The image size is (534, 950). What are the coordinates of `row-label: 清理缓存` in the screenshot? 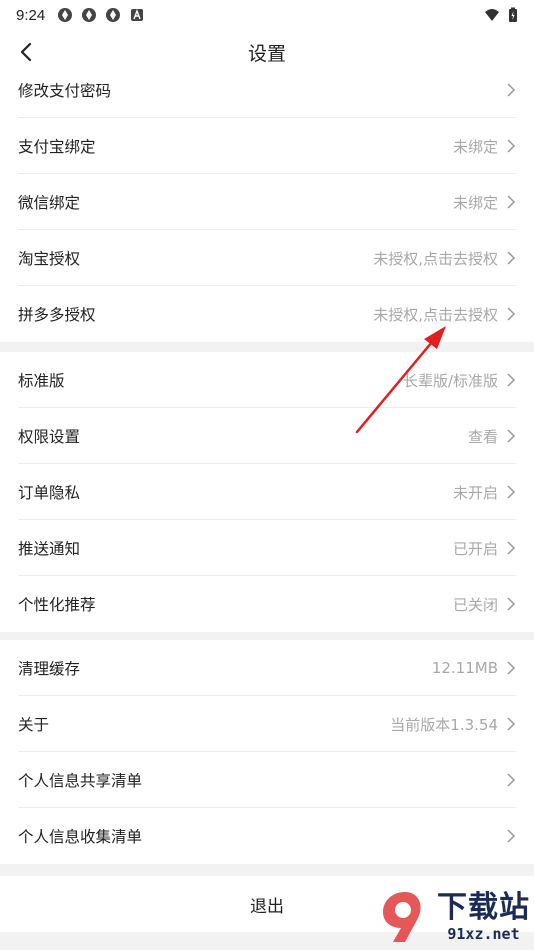 It's located at (49, 669).